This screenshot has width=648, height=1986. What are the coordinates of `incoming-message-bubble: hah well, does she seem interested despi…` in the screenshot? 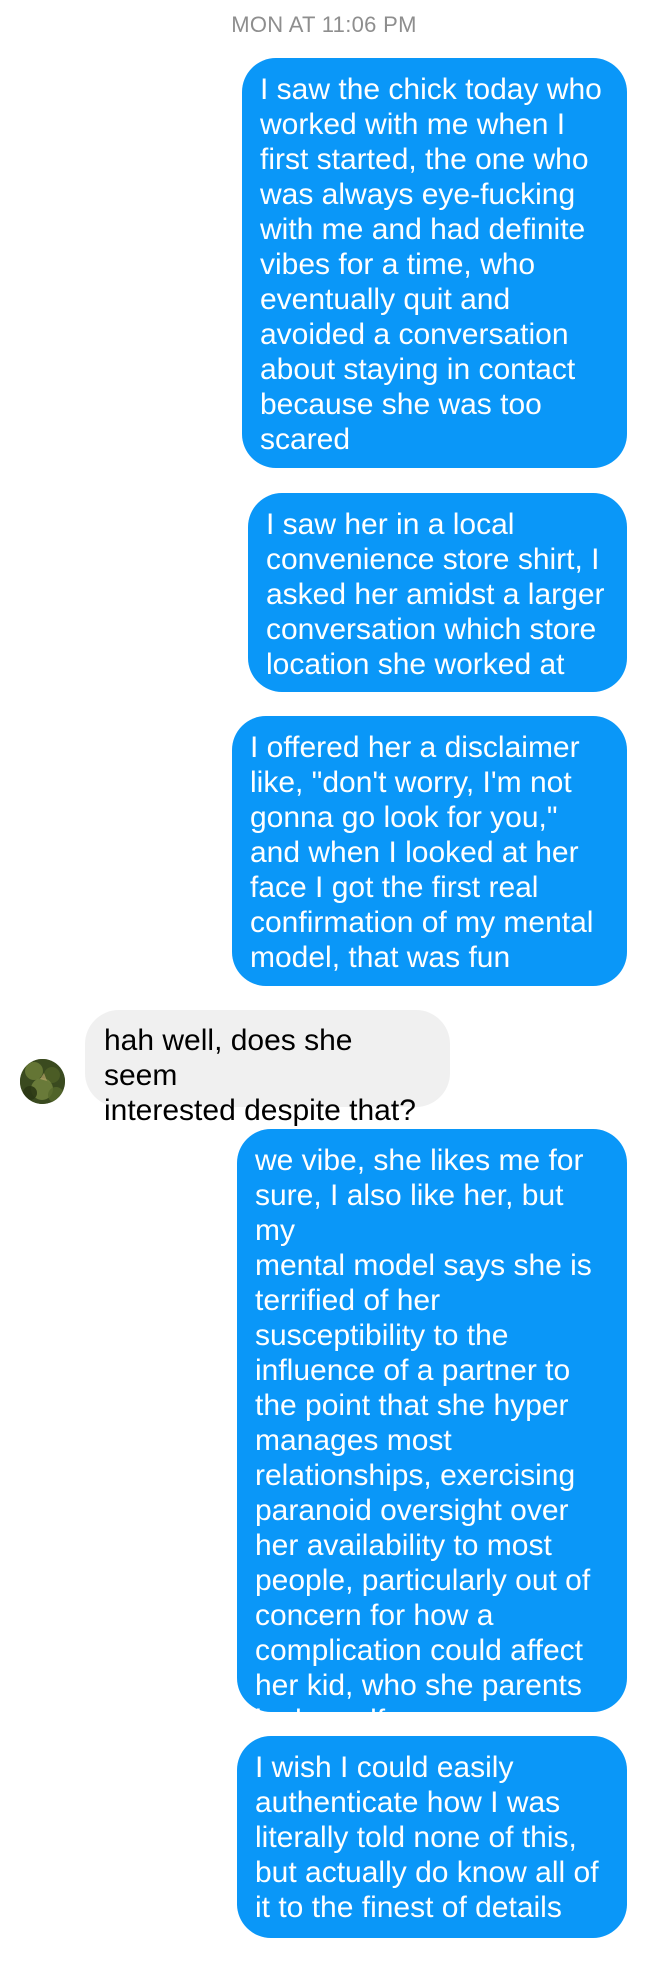 It's located at (267, 1068).